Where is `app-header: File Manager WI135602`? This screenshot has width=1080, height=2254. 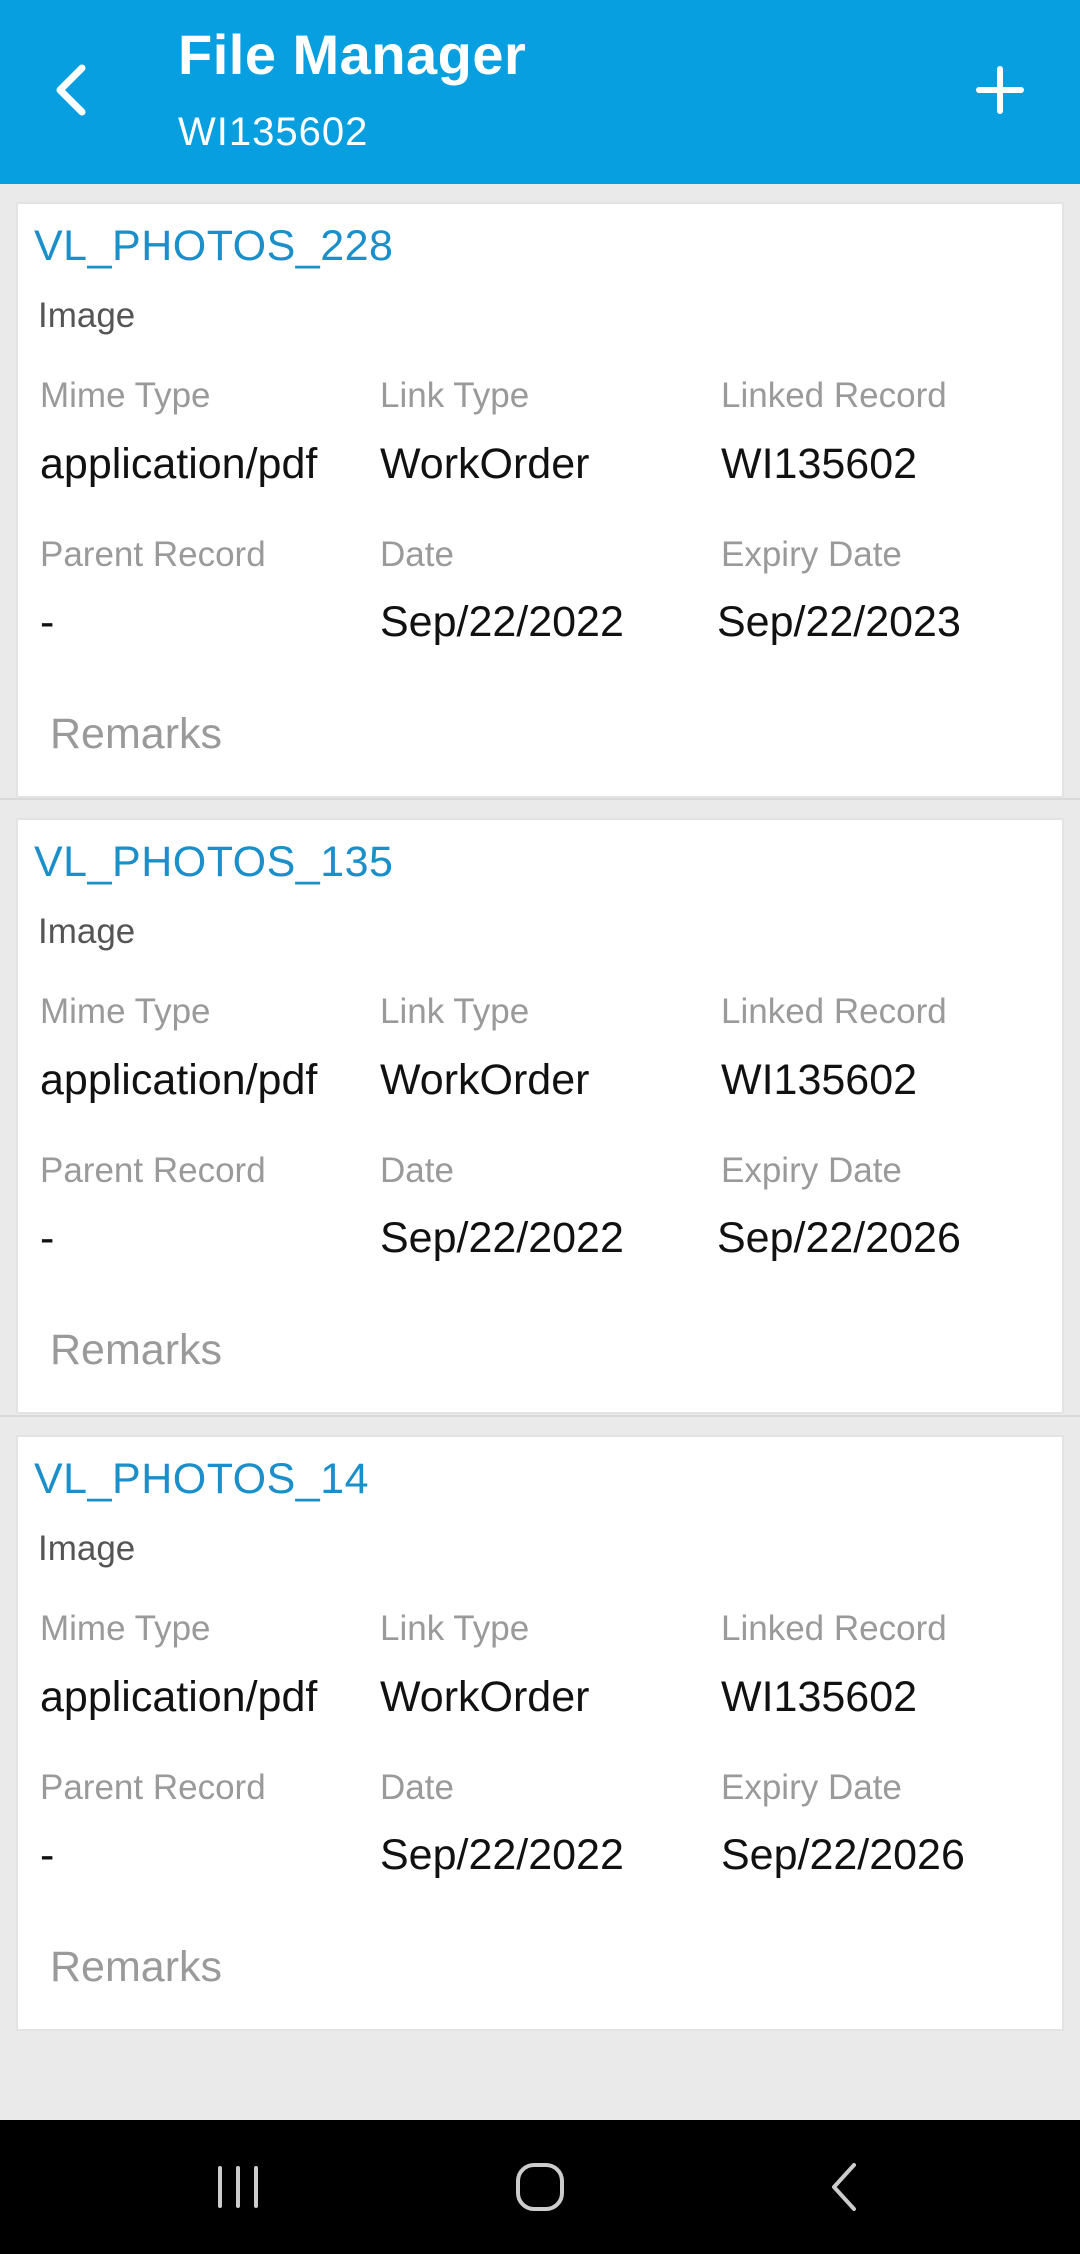 app-header: File Manager WI135602 is located at coordinates (540, 92).